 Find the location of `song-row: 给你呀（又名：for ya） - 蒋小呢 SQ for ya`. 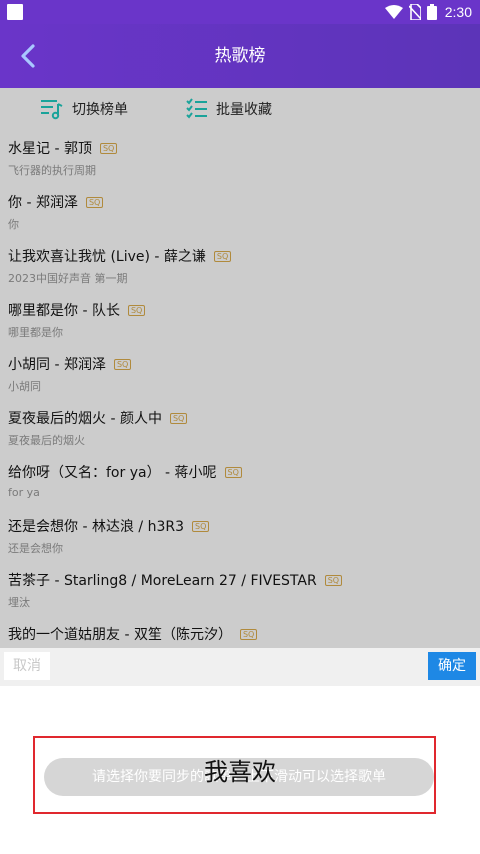

song-row: 给你呀（又名：for ya） - 蒋小呢 SQ for ya is located at coordinates (240, 483).